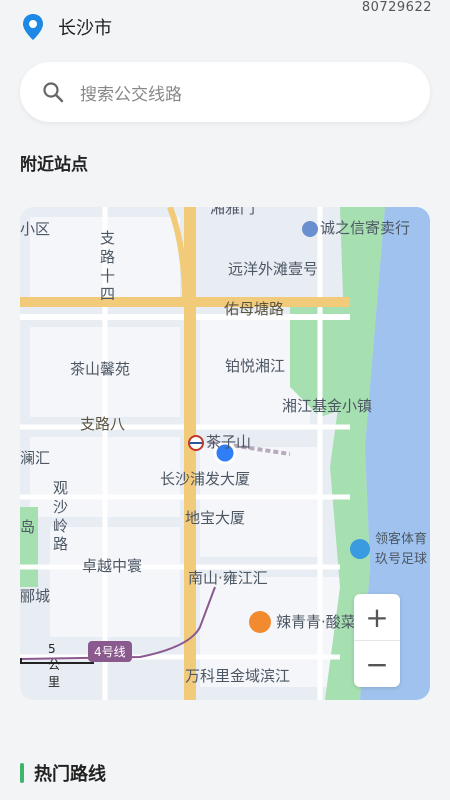  What do you see at coordinates (327, 406) in the screenshot?
I see `map-label-xiangjiang-jinxiao: 湘江基金小镇` at bounding box center [327, 406].